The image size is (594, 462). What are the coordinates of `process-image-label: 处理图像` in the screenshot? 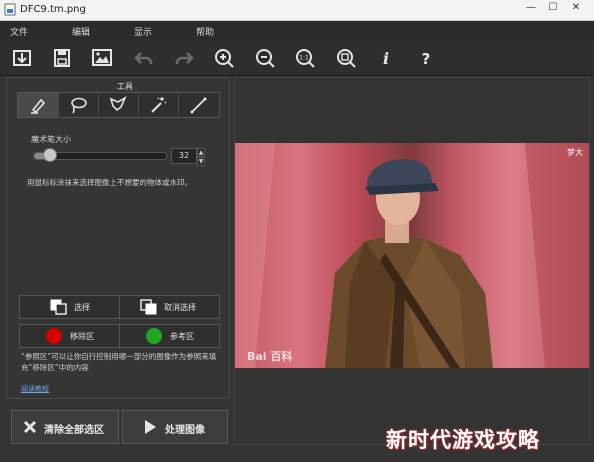 It's located at (185, 430).